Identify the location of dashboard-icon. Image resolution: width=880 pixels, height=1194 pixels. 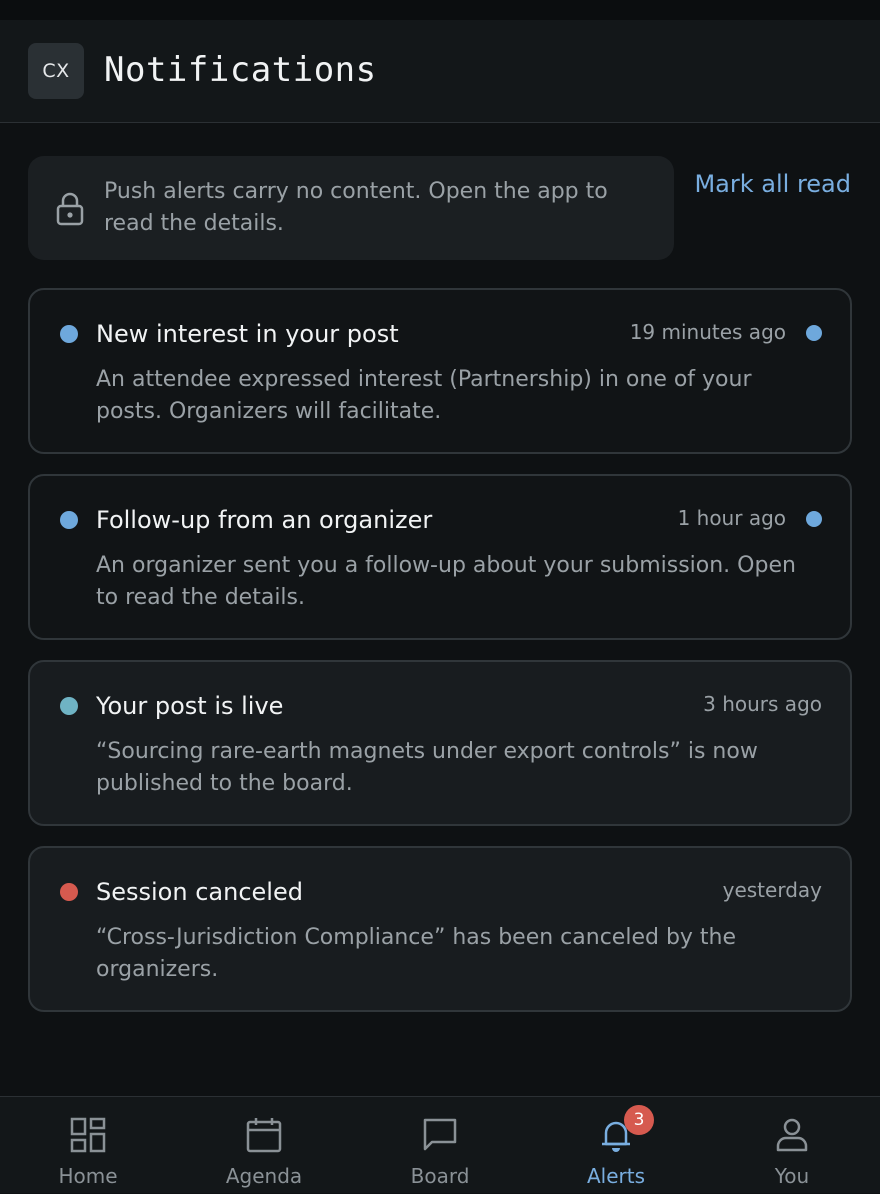
(88, 1135).